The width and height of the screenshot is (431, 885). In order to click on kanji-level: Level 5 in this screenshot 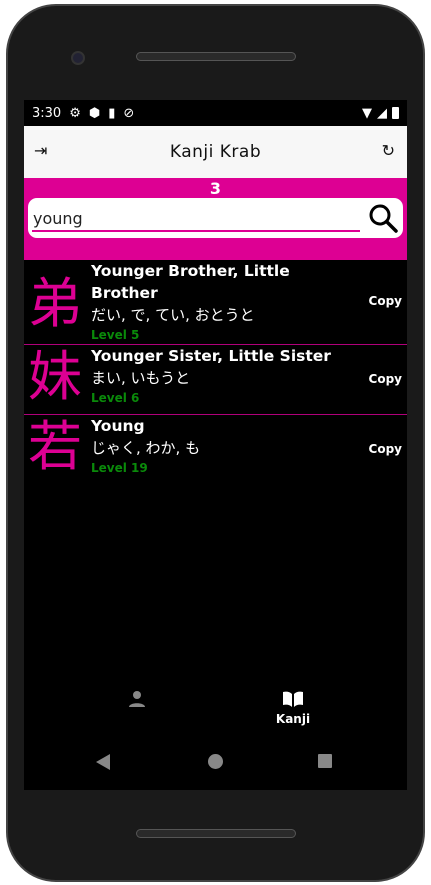, I will do `click(115, 335)`.